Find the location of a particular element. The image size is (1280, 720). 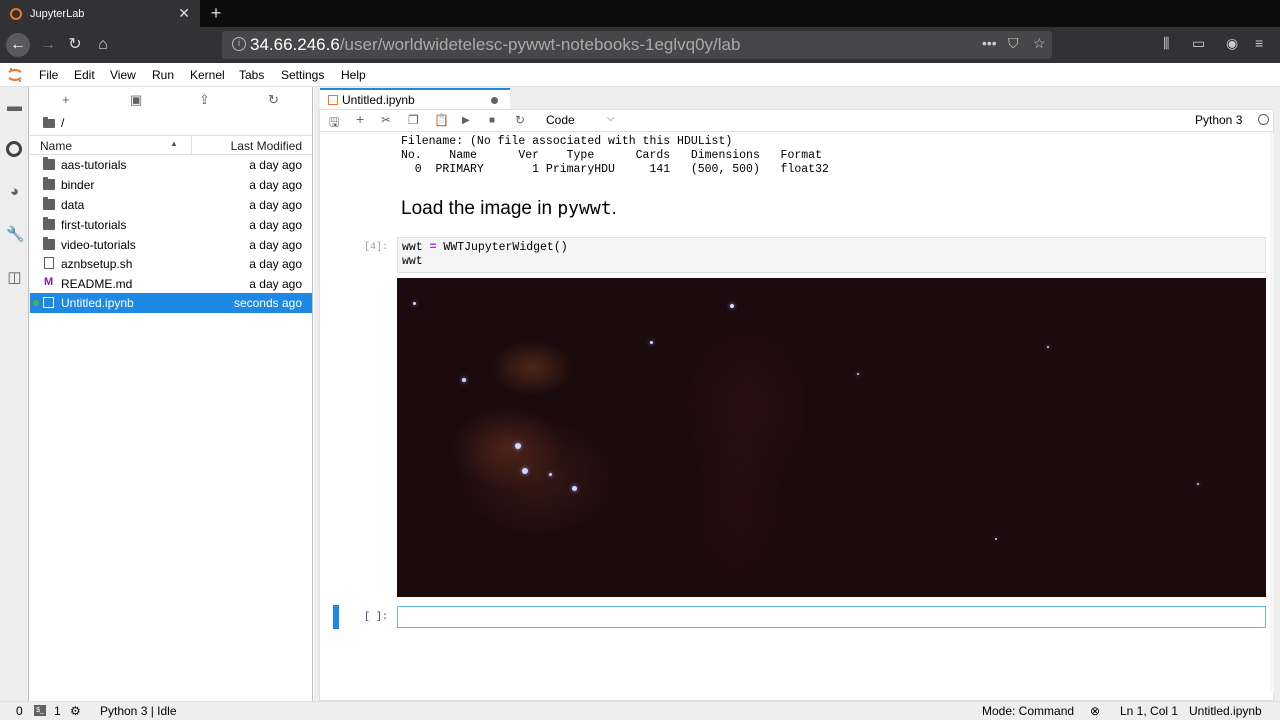

cut-icon: ✂ is located at coordinates (386, 120).